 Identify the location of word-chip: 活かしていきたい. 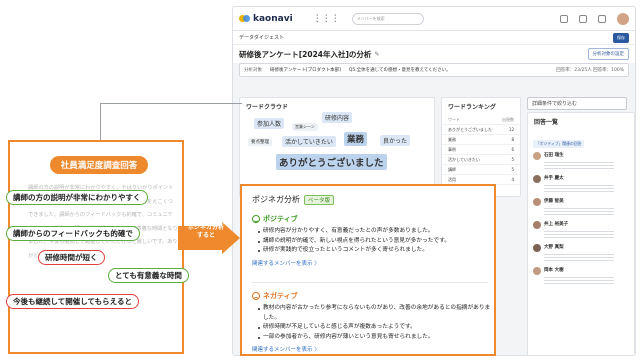
(309, 141).